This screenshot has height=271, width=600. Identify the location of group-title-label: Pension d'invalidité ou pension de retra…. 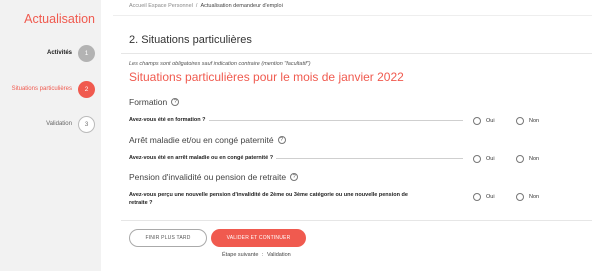
(208, 177).